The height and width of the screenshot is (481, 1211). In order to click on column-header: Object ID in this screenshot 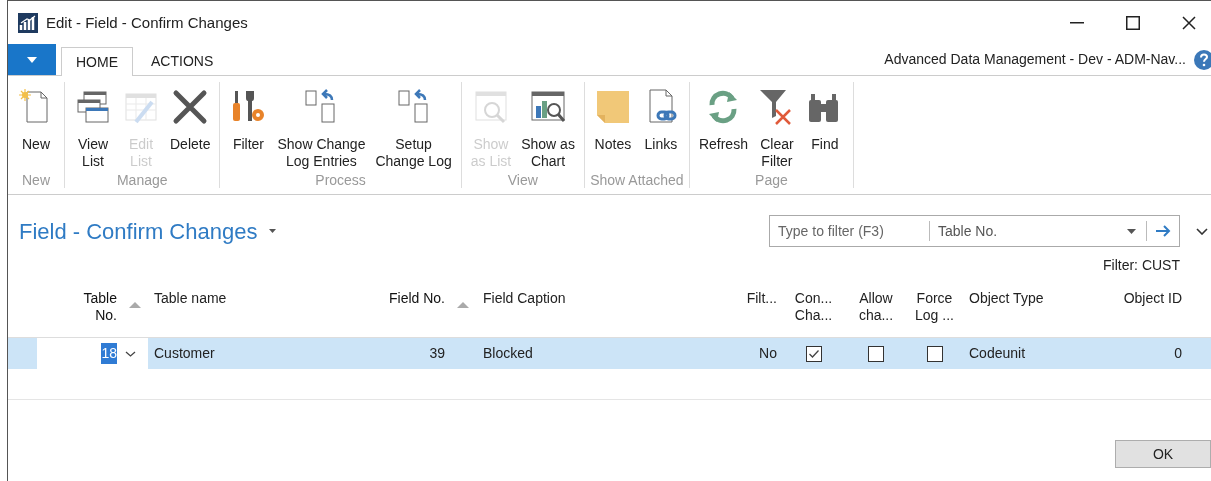, I will do `click(1133, 297)`.